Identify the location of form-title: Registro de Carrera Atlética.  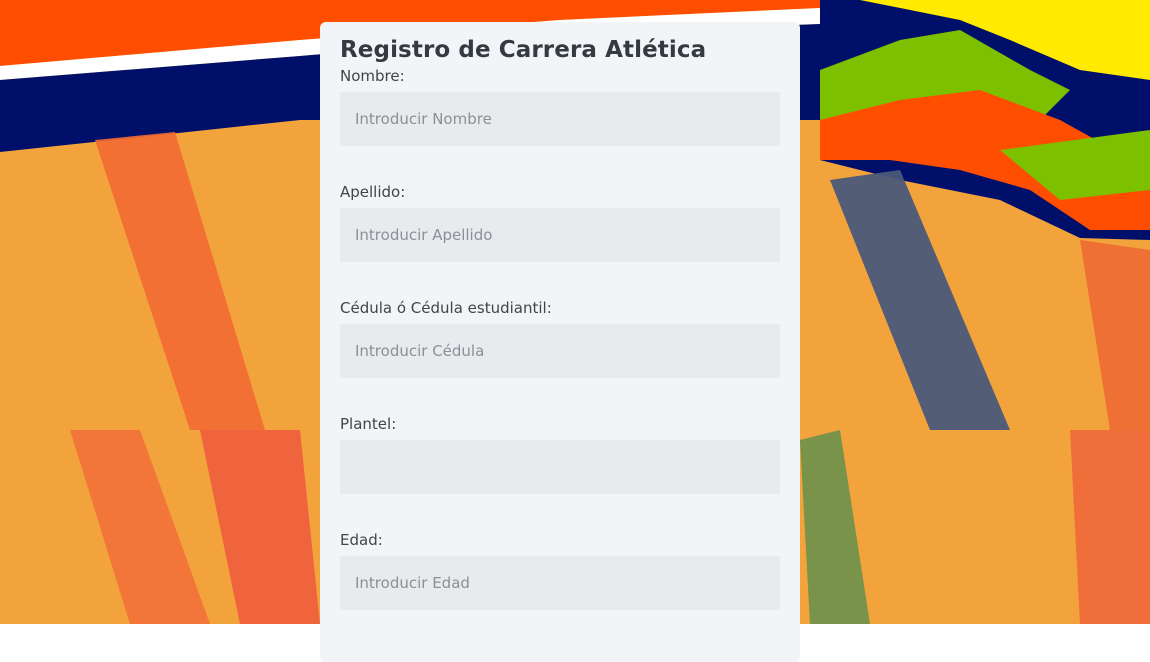
(523, 50).